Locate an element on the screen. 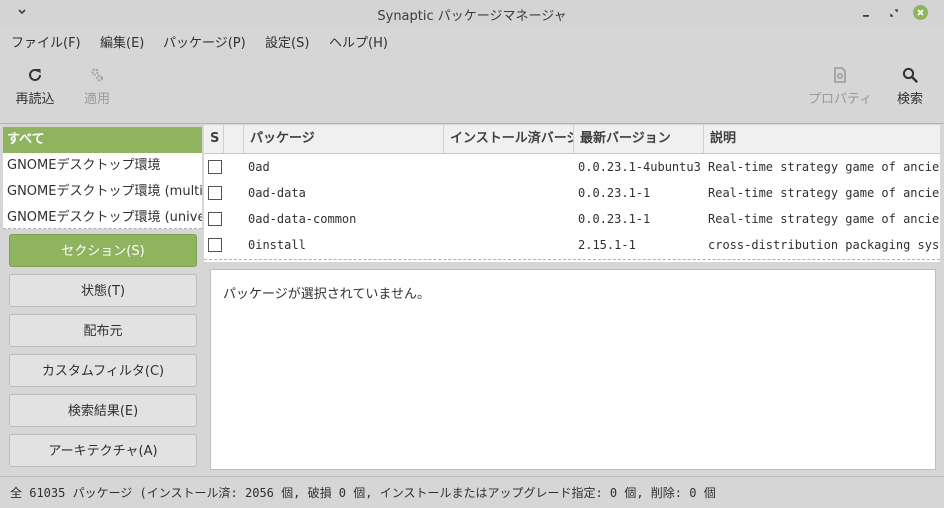 Image resolution: width=944 pixels, height=508 pixels. menu-bar: ファイル(F) 編集(E) パッケージ(P) 設定(S) ヘルプ(H) is located at coordinates (472, 40).